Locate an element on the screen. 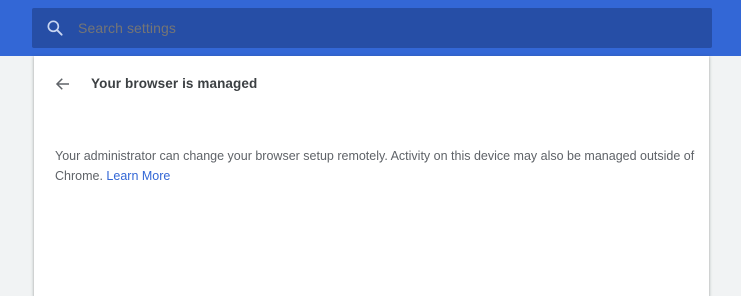 The height and width of the screenshot is (296, 741). search-icon is located at coordinates (55, 28).